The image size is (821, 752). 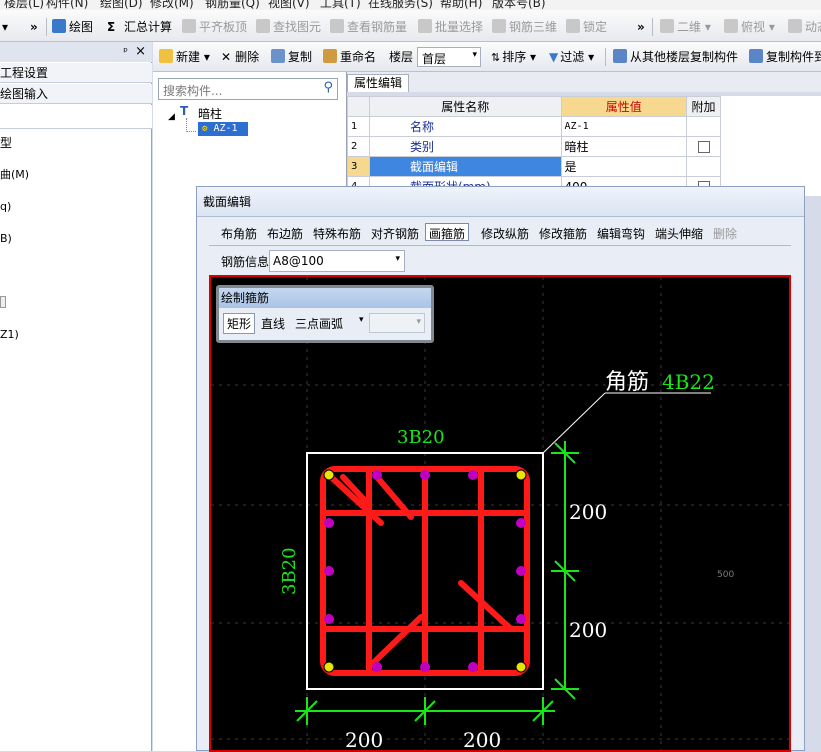 I want to click on tab-end-stretch: 端头伸缩, so click(x=679, y=234).